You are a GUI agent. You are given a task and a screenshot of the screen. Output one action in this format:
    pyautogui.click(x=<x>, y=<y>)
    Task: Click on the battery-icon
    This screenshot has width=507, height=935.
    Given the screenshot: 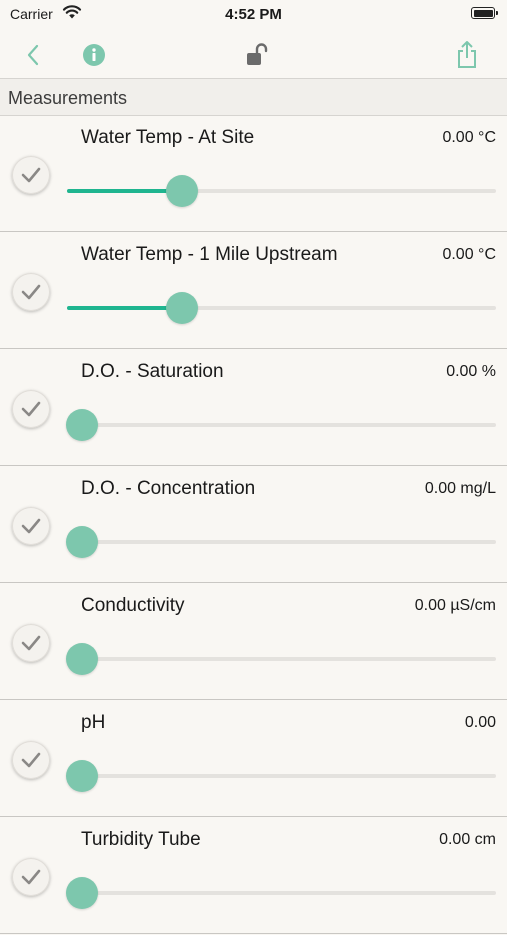 What is the action you would take?
    pyautogui.click(x=484, y=13)
    